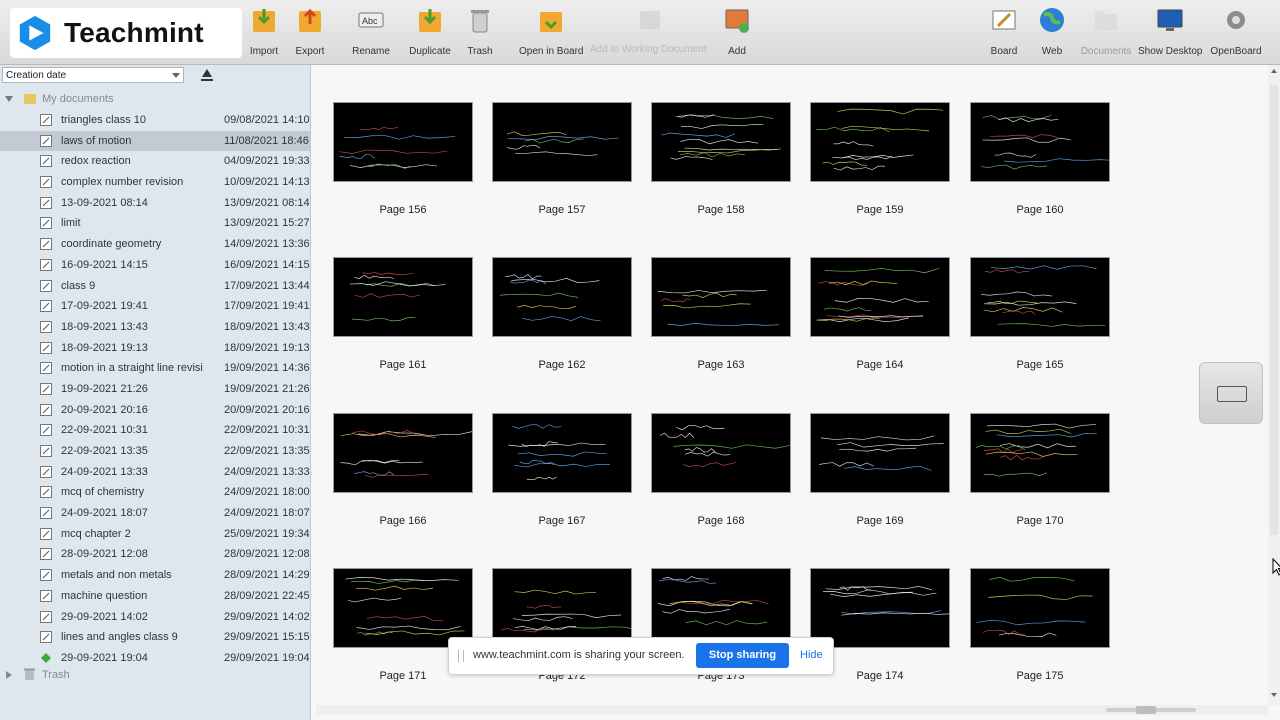  I want to click on document-row: 28-09-2021 12:08 28/09/2021 12:08, so click(155, 554).